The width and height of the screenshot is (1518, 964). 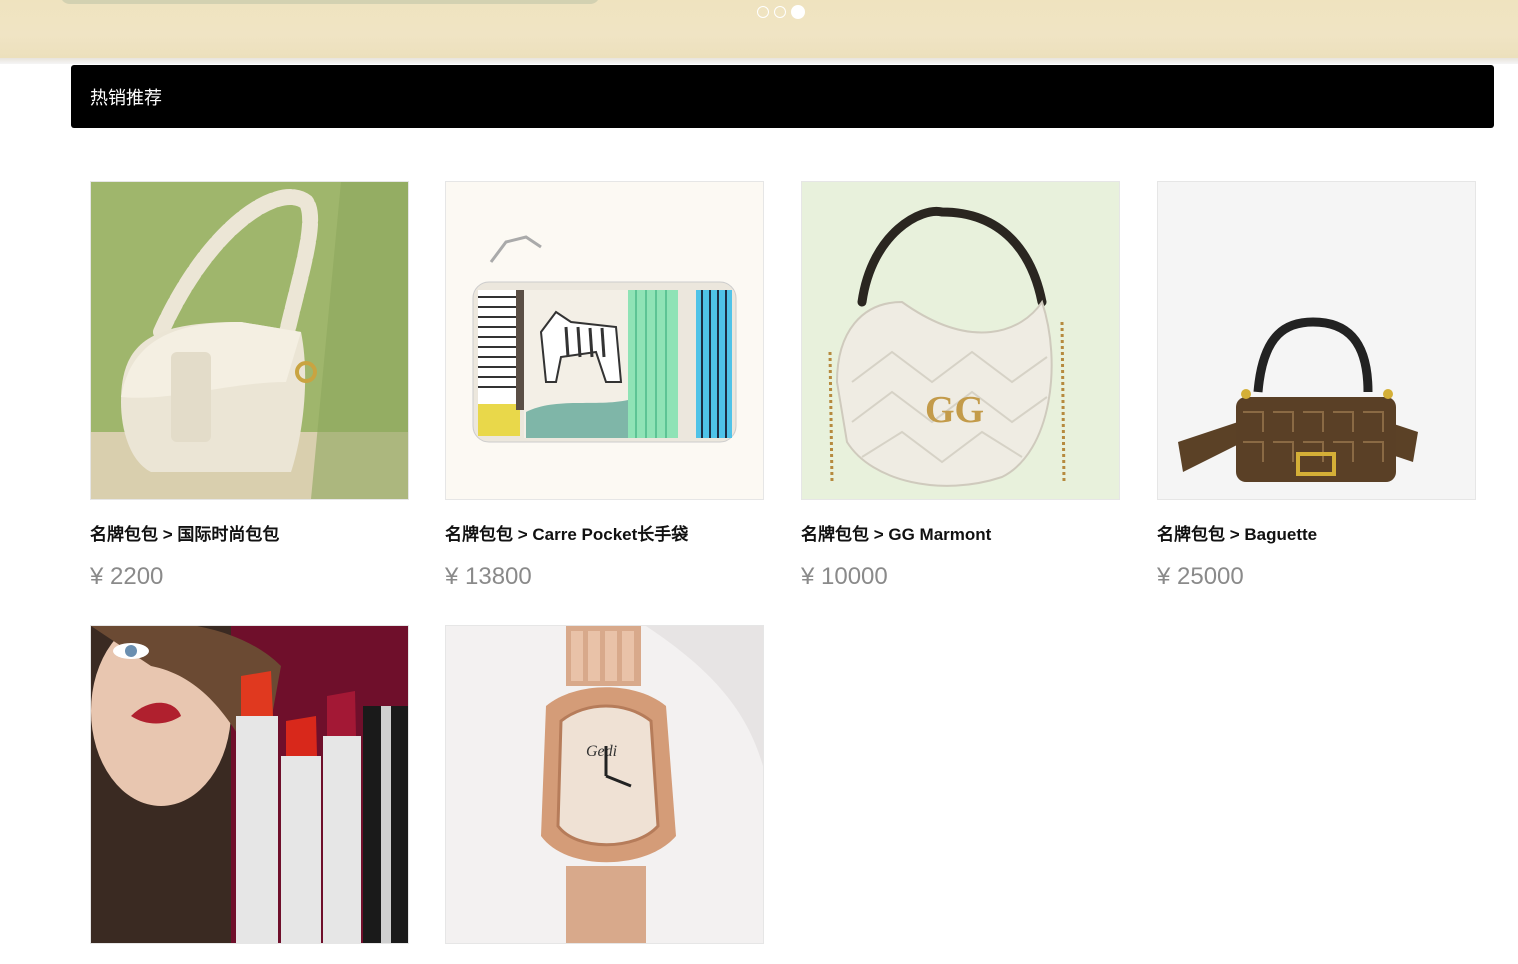 I want to click on product-image-lipstick-model, so click(x=249, y=784).